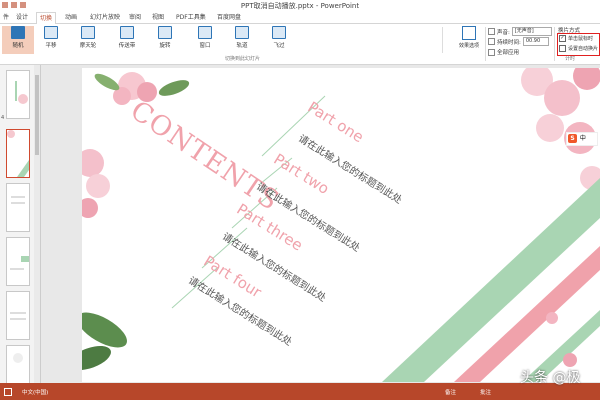 The image size is (600, 400). What do you see at coordinates (491, 52) in the screenshot?
I see `apply-all-icon` at bounding box center [491, 52].